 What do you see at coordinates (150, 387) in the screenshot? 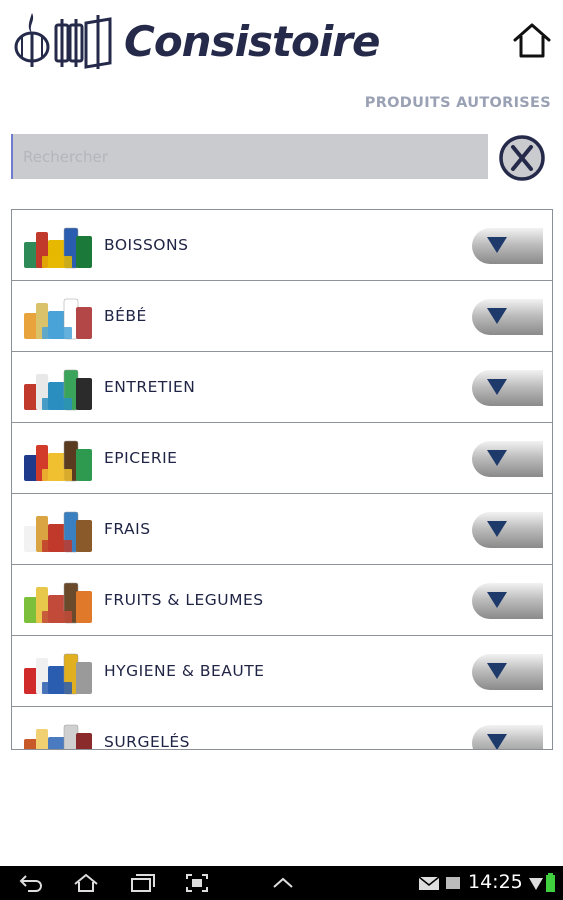
I see `category-label: ENTRETIEN` at bounding box center [150, 387].